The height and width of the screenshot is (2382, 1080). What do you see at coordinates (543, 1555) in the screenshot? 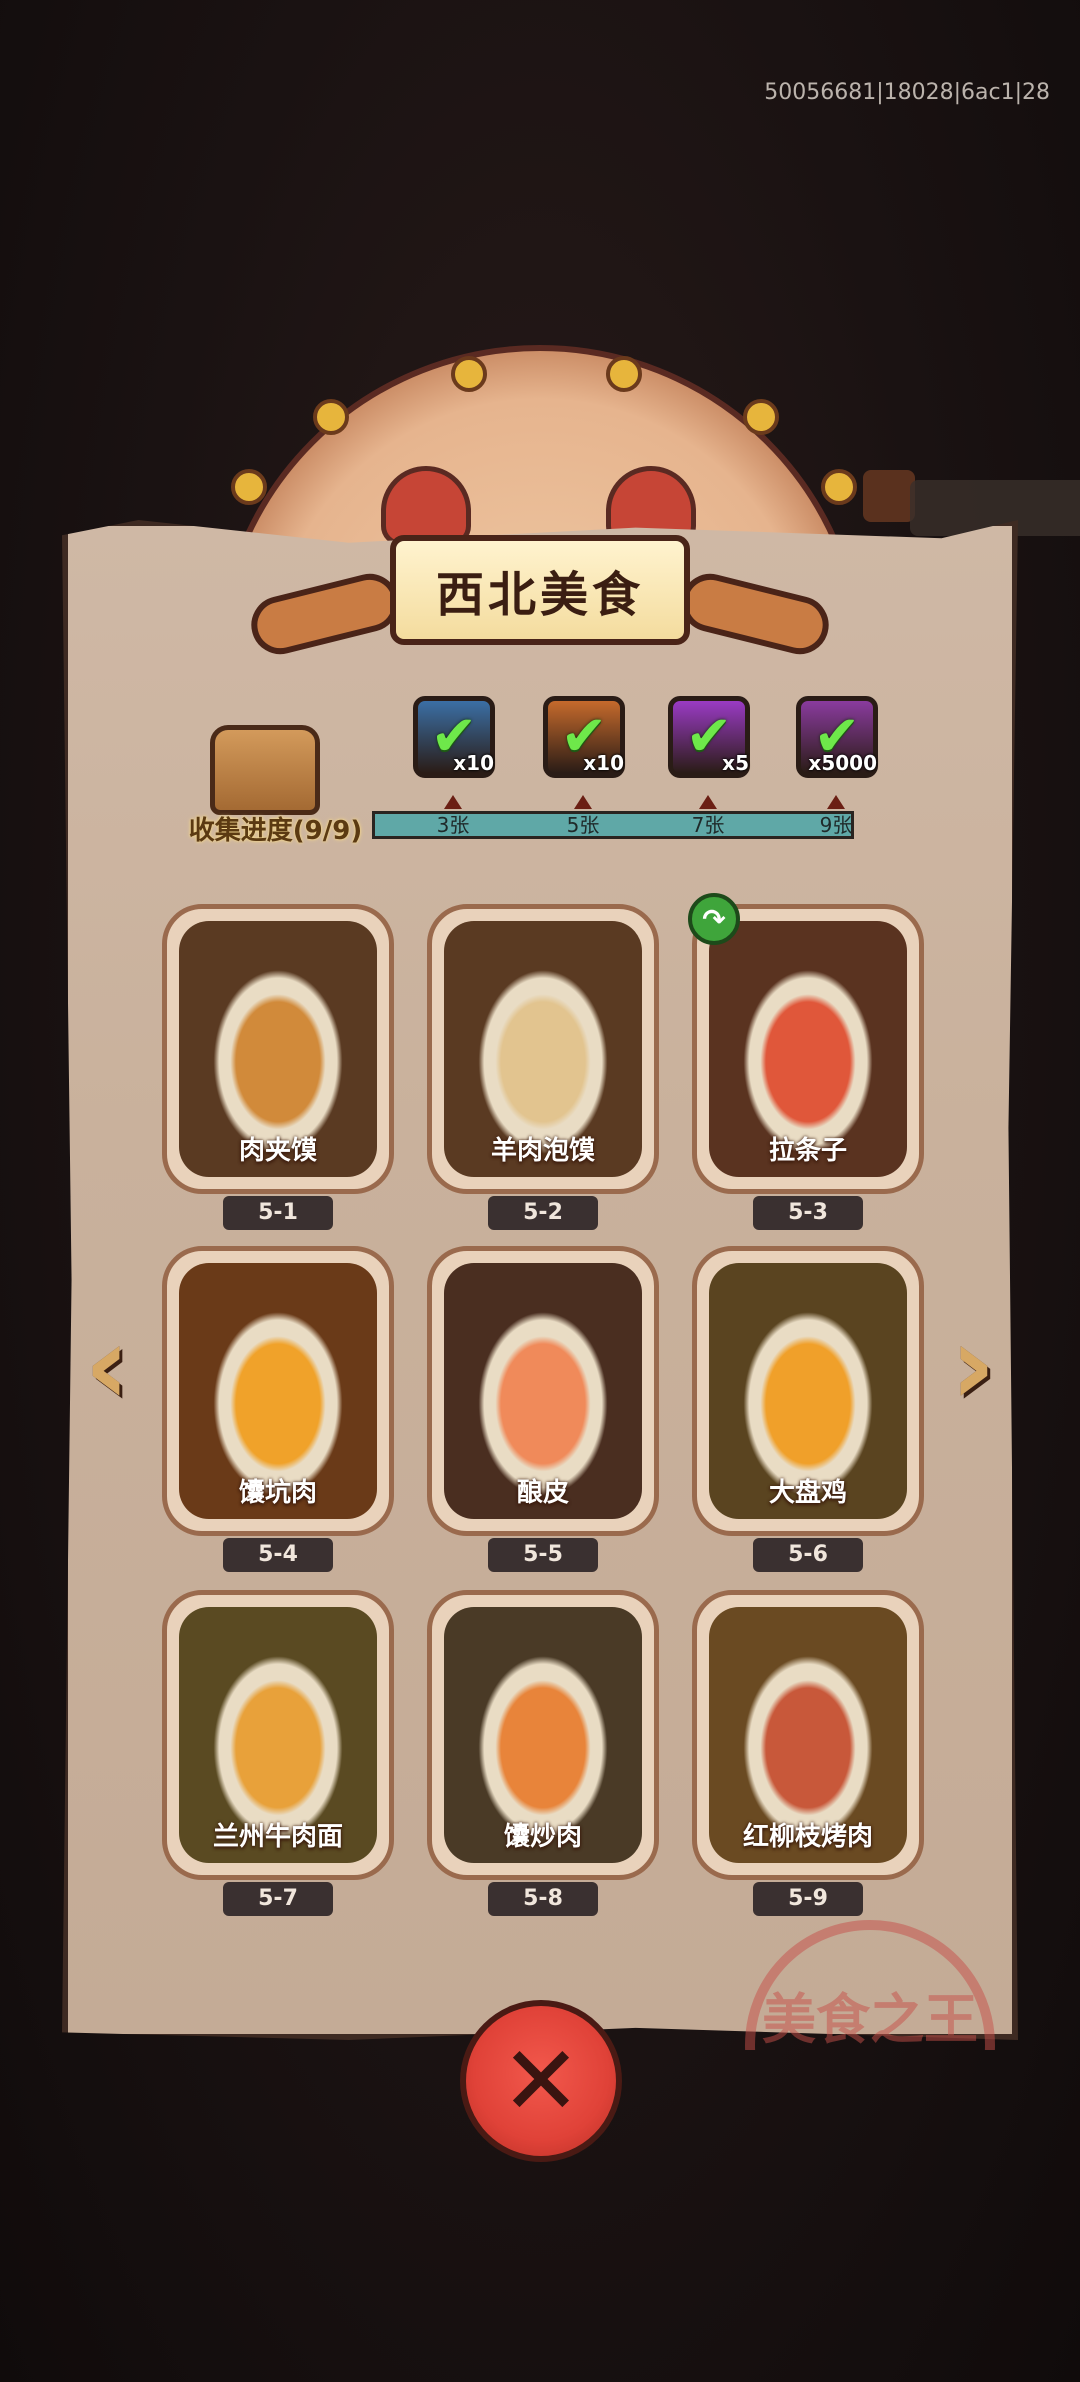
I see `dish-number: 5-5` at bounding box center [543, 1555].